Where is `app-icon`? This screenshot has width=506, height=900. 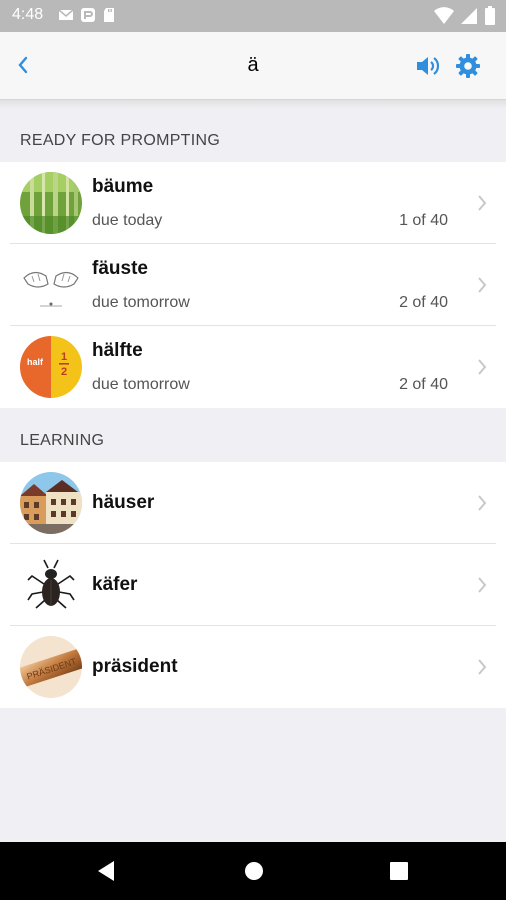 app-icon is located at coordinates (88, 15).